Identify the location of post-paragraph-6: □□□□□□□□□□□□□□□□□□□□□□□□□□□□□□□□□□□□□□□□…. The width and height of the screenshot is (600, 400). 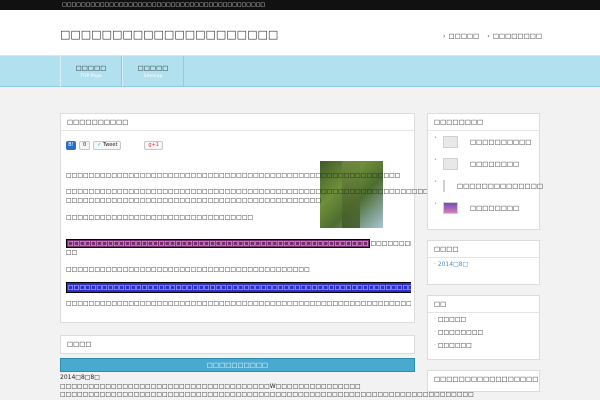
(238, 287).